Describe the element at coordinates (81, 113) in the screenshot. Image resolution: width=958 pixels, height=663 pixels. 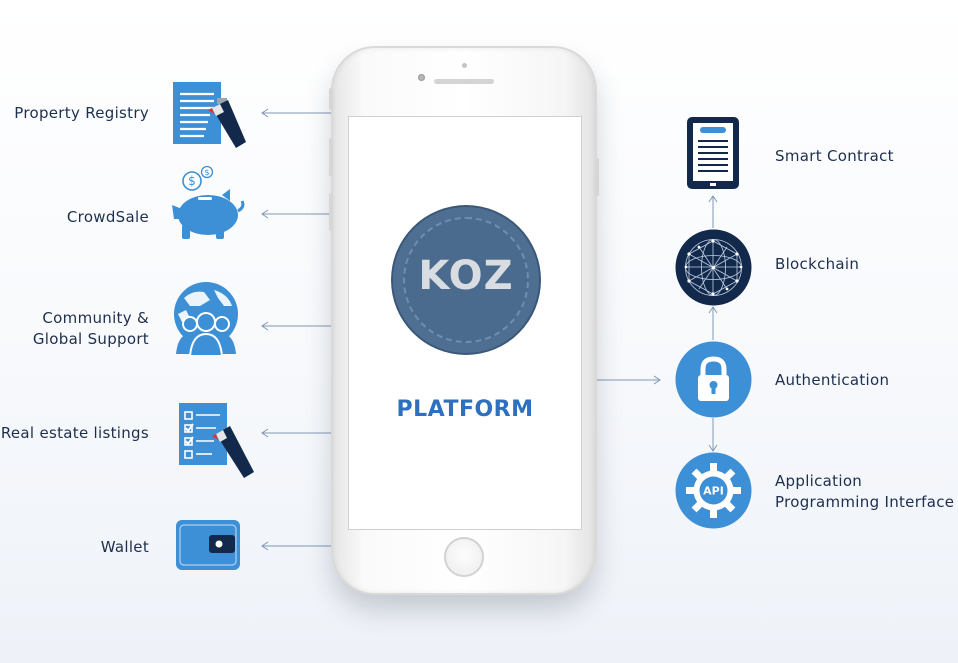
I see `label-property-registry: Property Registry` at that location.